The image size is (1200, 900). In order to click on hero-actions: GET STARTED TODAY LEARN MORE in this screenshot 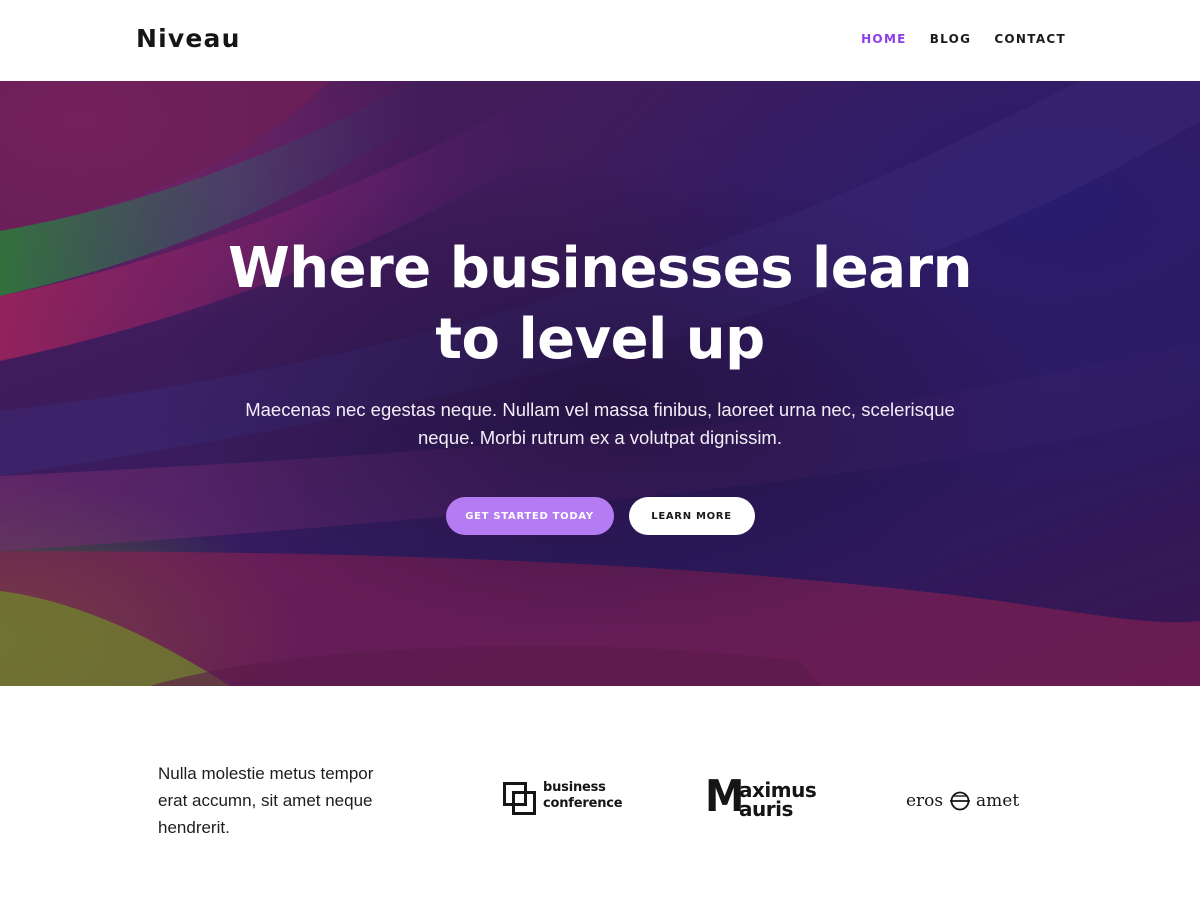, I will do `click(600, 516)`.